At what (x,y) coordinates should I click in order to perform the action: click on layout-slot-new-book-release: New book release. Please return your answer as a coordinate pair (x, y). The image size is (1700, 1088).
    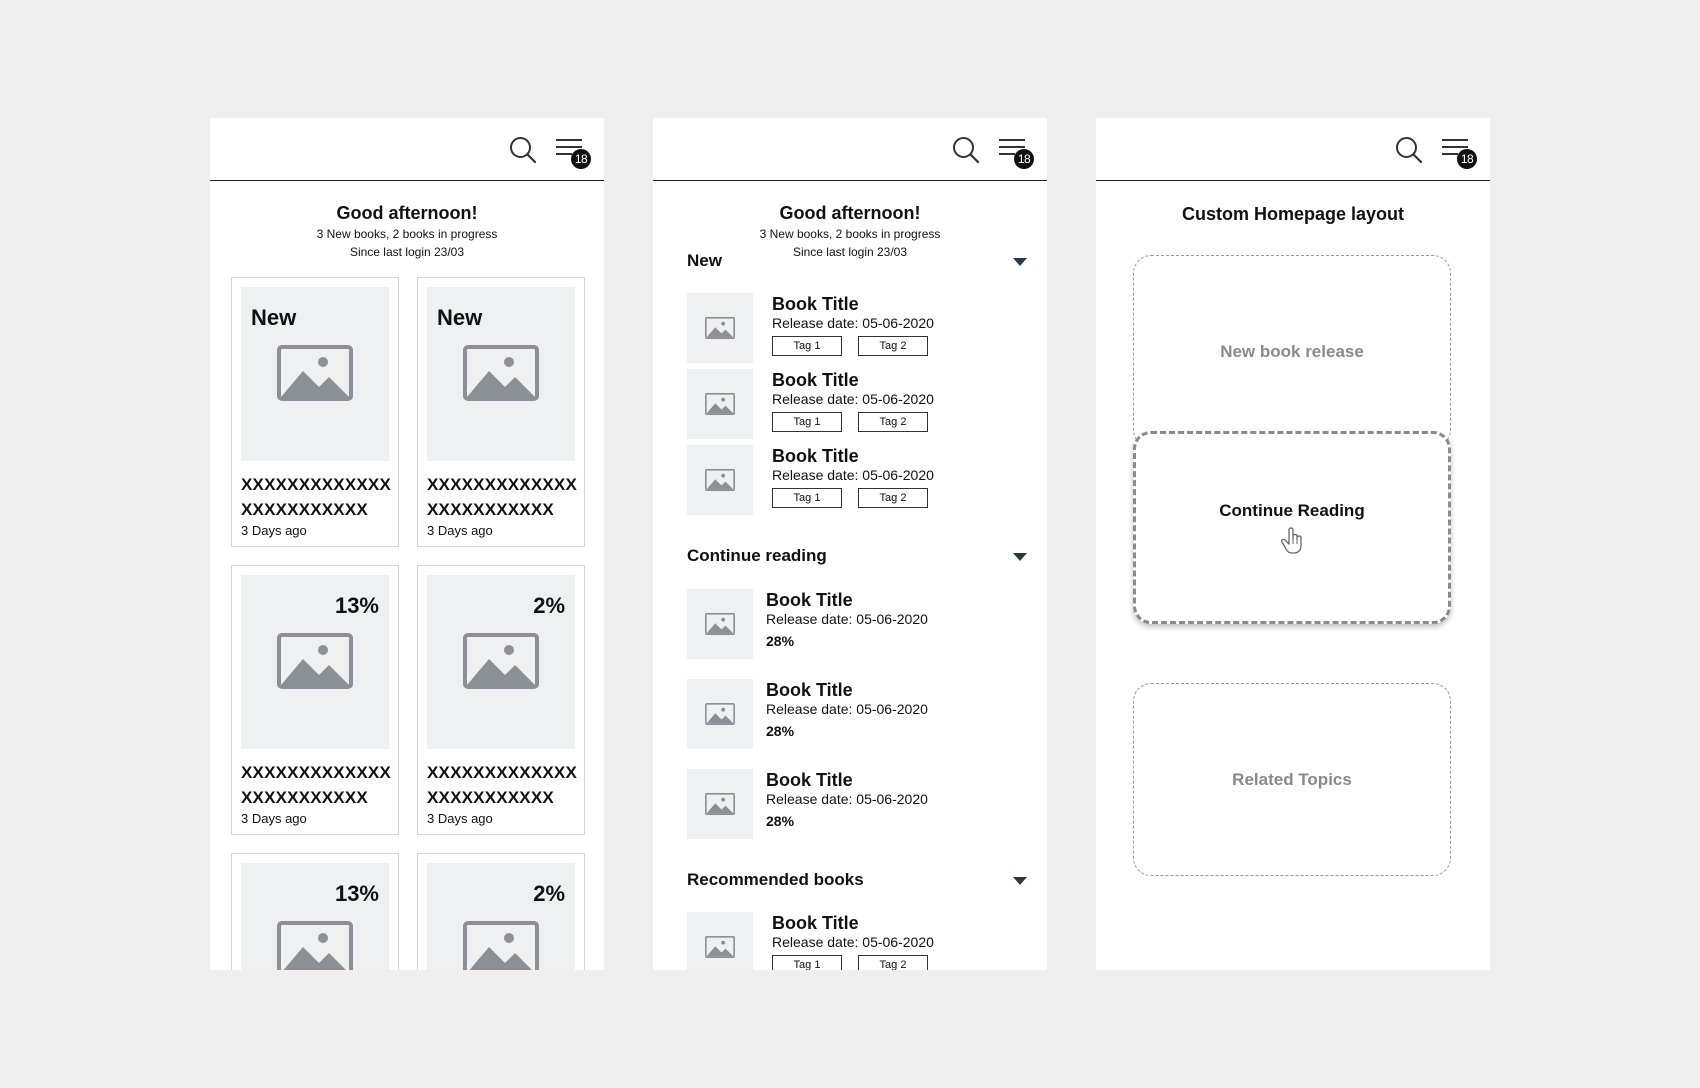
    Looking at the image, I should click on (1292, 351).